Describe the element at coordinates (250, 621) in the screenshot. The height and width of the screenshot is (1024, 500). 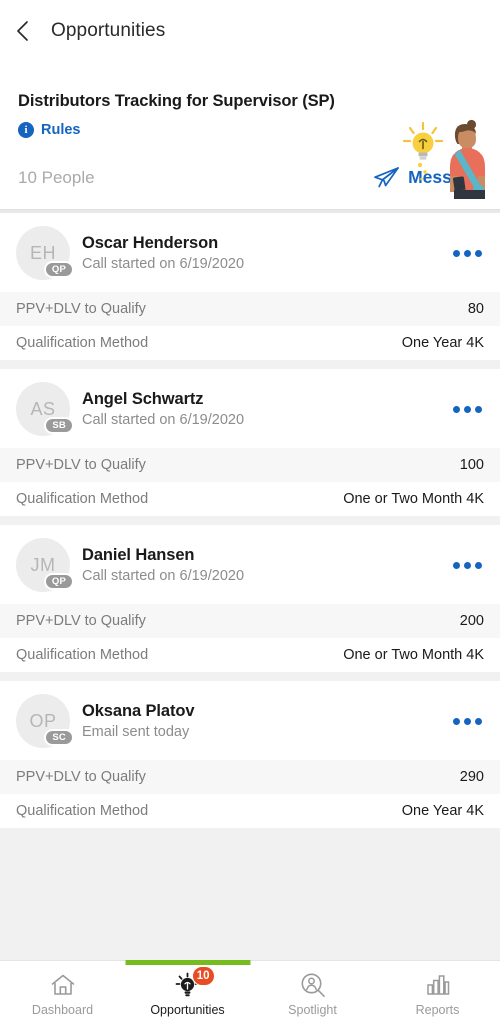
I see `detail-row: PPV+DLV to Qualify 200` at that location.